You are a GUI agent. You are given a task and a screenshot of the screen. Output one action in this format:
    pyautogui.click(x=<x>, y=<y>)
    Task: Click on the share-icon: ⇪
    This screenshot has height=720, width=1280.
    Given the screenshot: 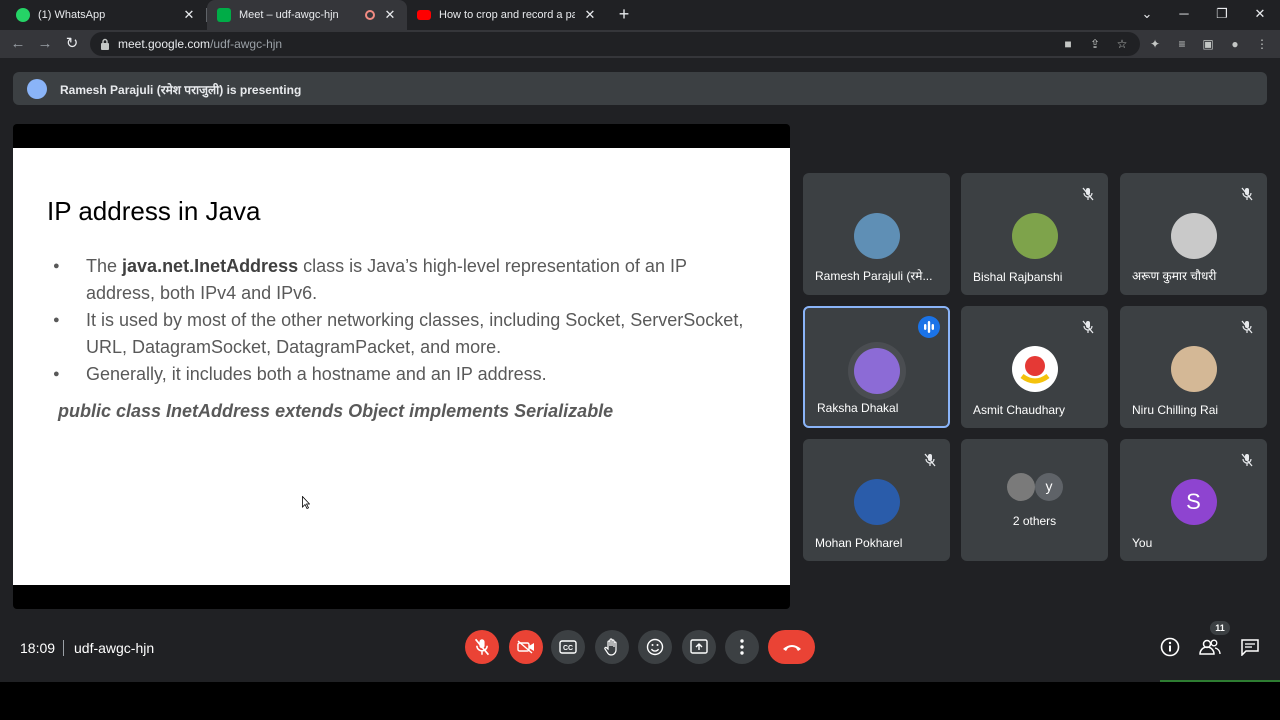 What is the action you would take?
    pyautogui.click(x=1095, y=44)
    